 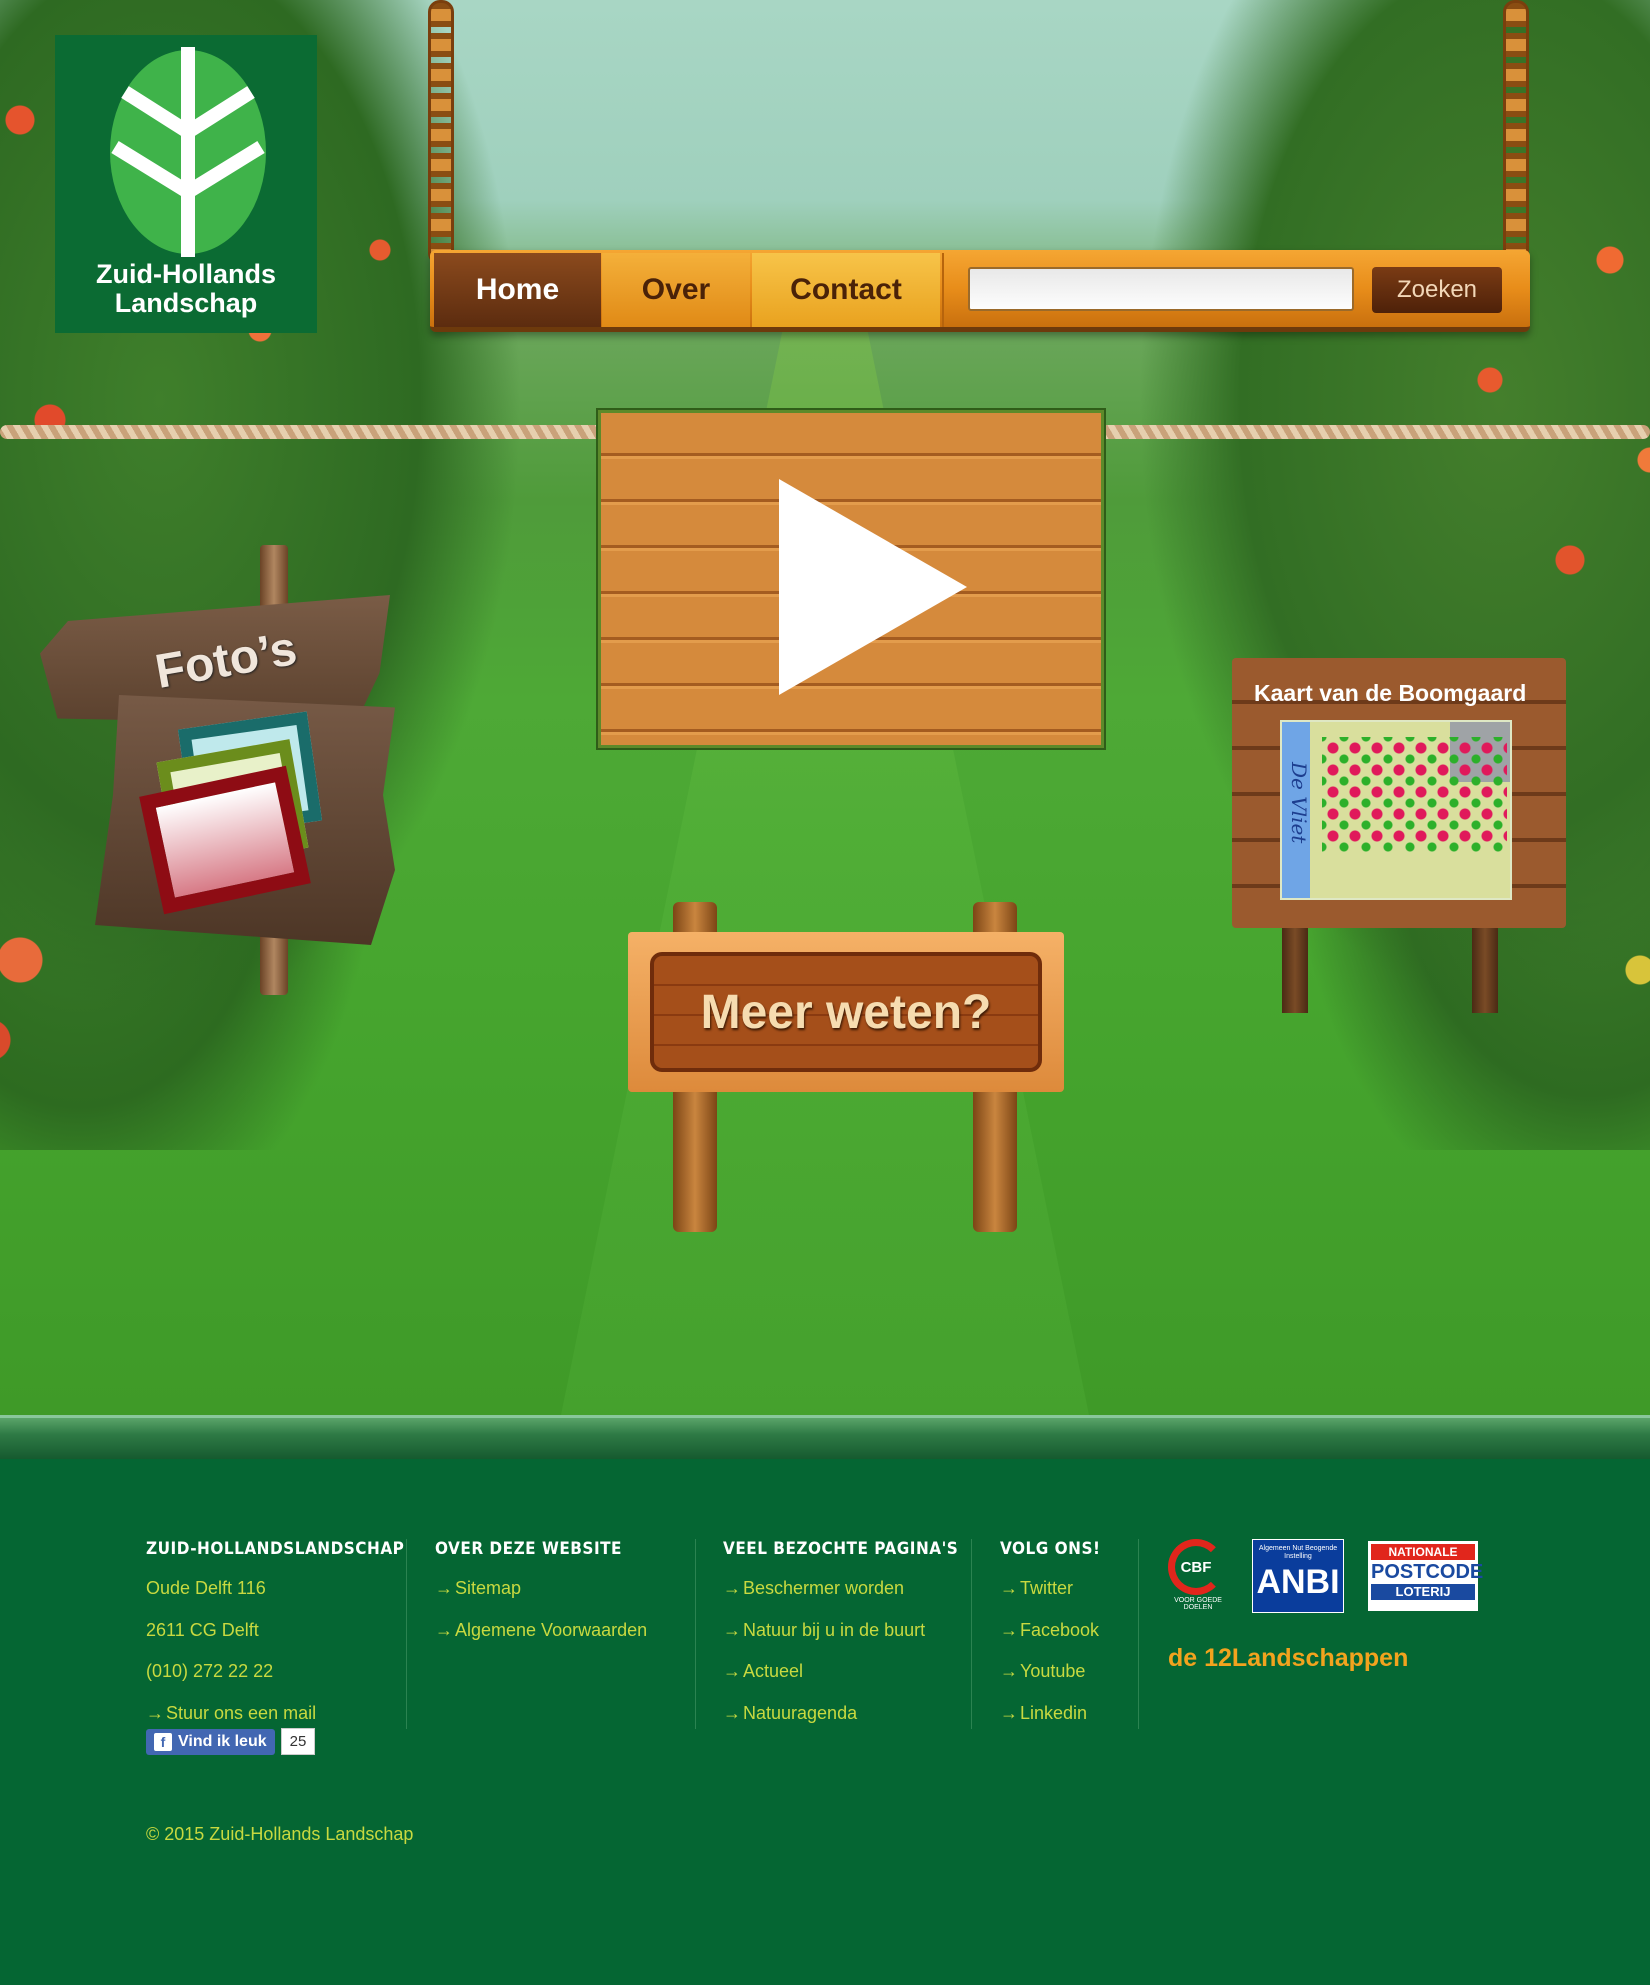 I want to click on footer-link-natuur: → Natuur bij u in de buurt, so click(x=840, y=1636).